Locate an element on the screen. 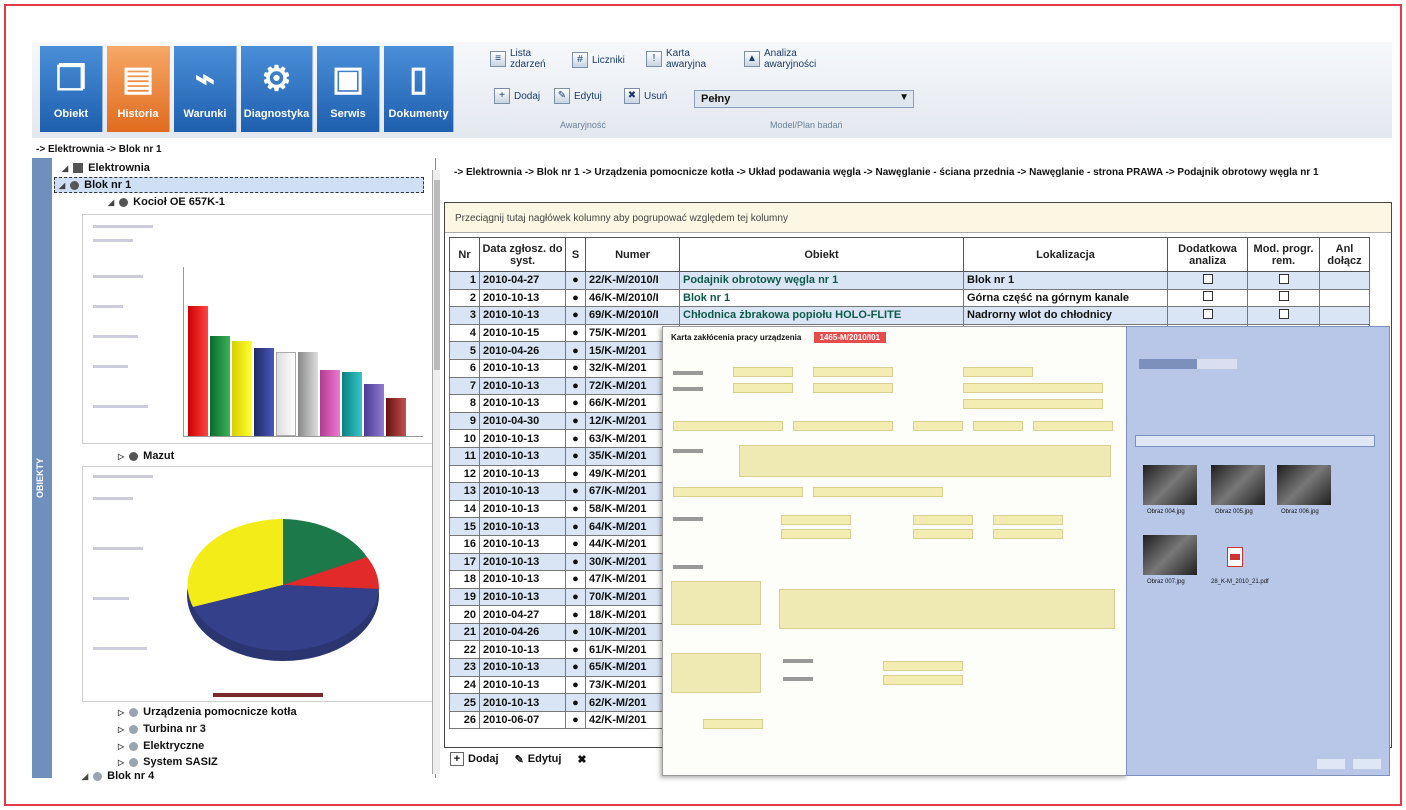 Image resolution: width=1406 pixels, height=810 pixels. tree-node-kociol: ◢ Kocioł OE 657K-1 is located at coordinates (166, 202).